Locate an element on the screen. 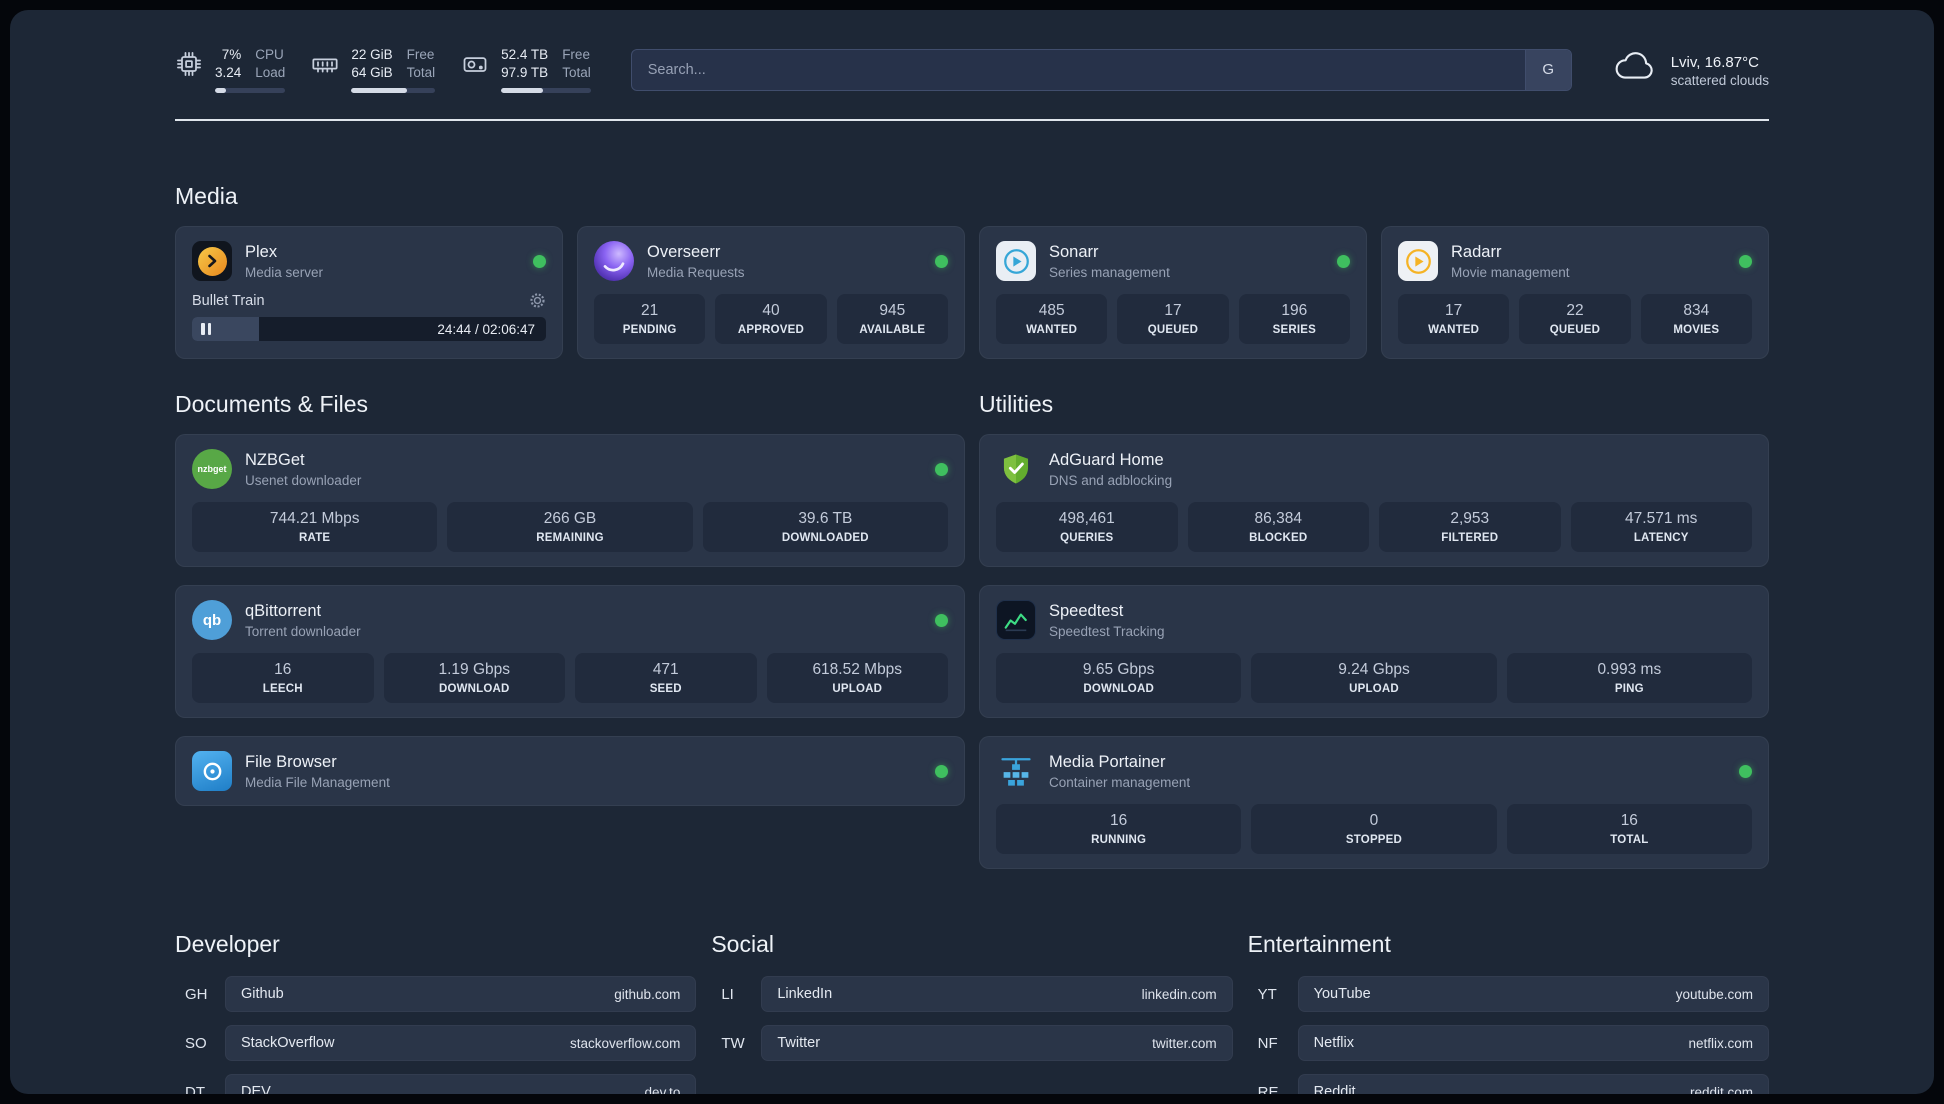  pause-button is located at coordinates (206, 329).